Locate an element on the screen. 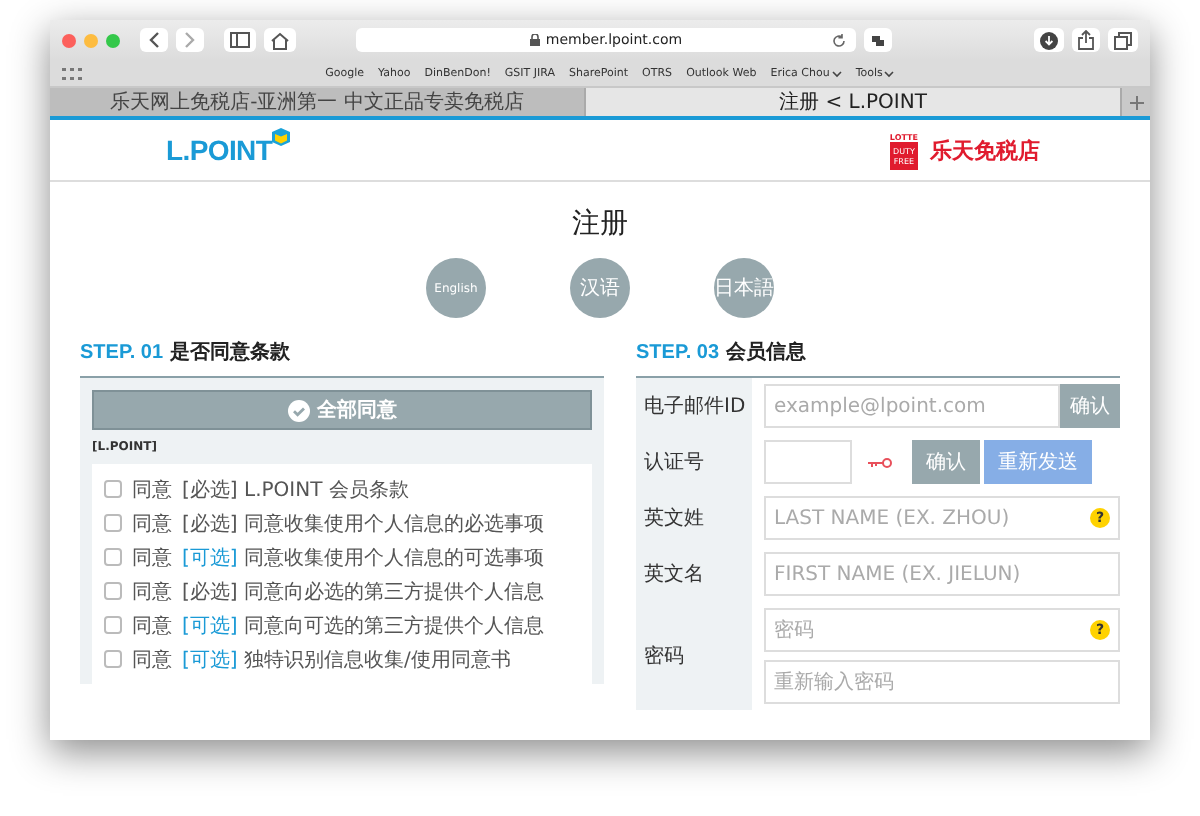  download-icon is located at coordinates (1049, 40).